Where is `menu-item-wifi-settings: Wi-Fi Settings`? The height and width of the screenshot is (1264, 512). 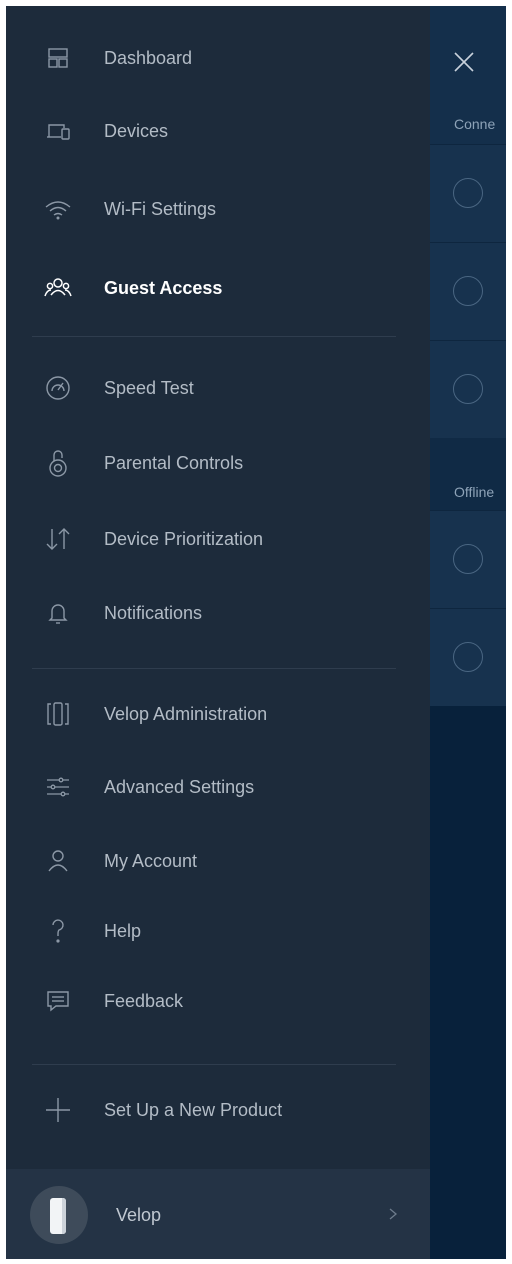 menu-item-wifi-settings: Wi-Fi Settings is located at coordinates (218, 209).